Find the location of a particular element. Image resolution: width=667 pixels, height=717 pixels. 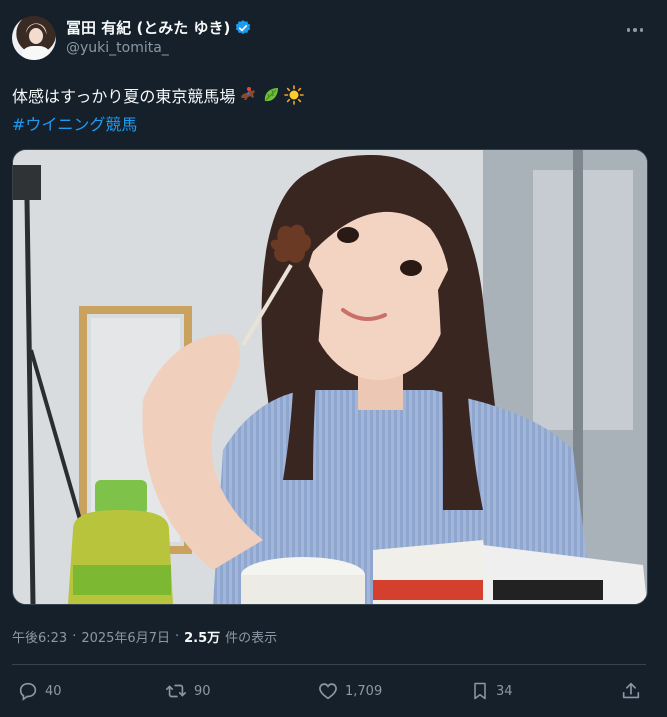

share-icon is located at coordinates (631, 690).